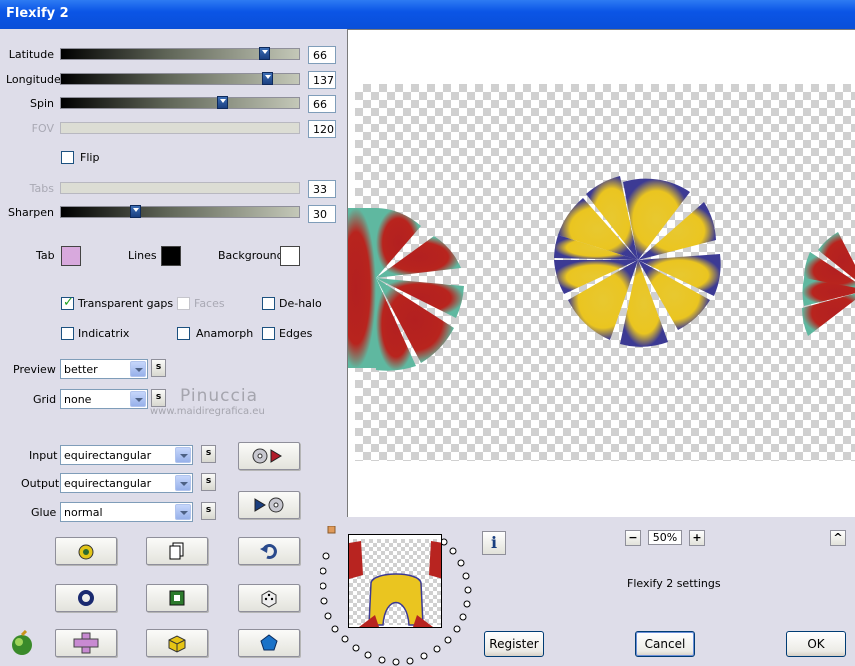 The width and height of the screenshot is (855, 666). What do you see at coordinates (322, 55) in the screenshot?
I see `latitude-value: 66` at bounding box center [322, 55].